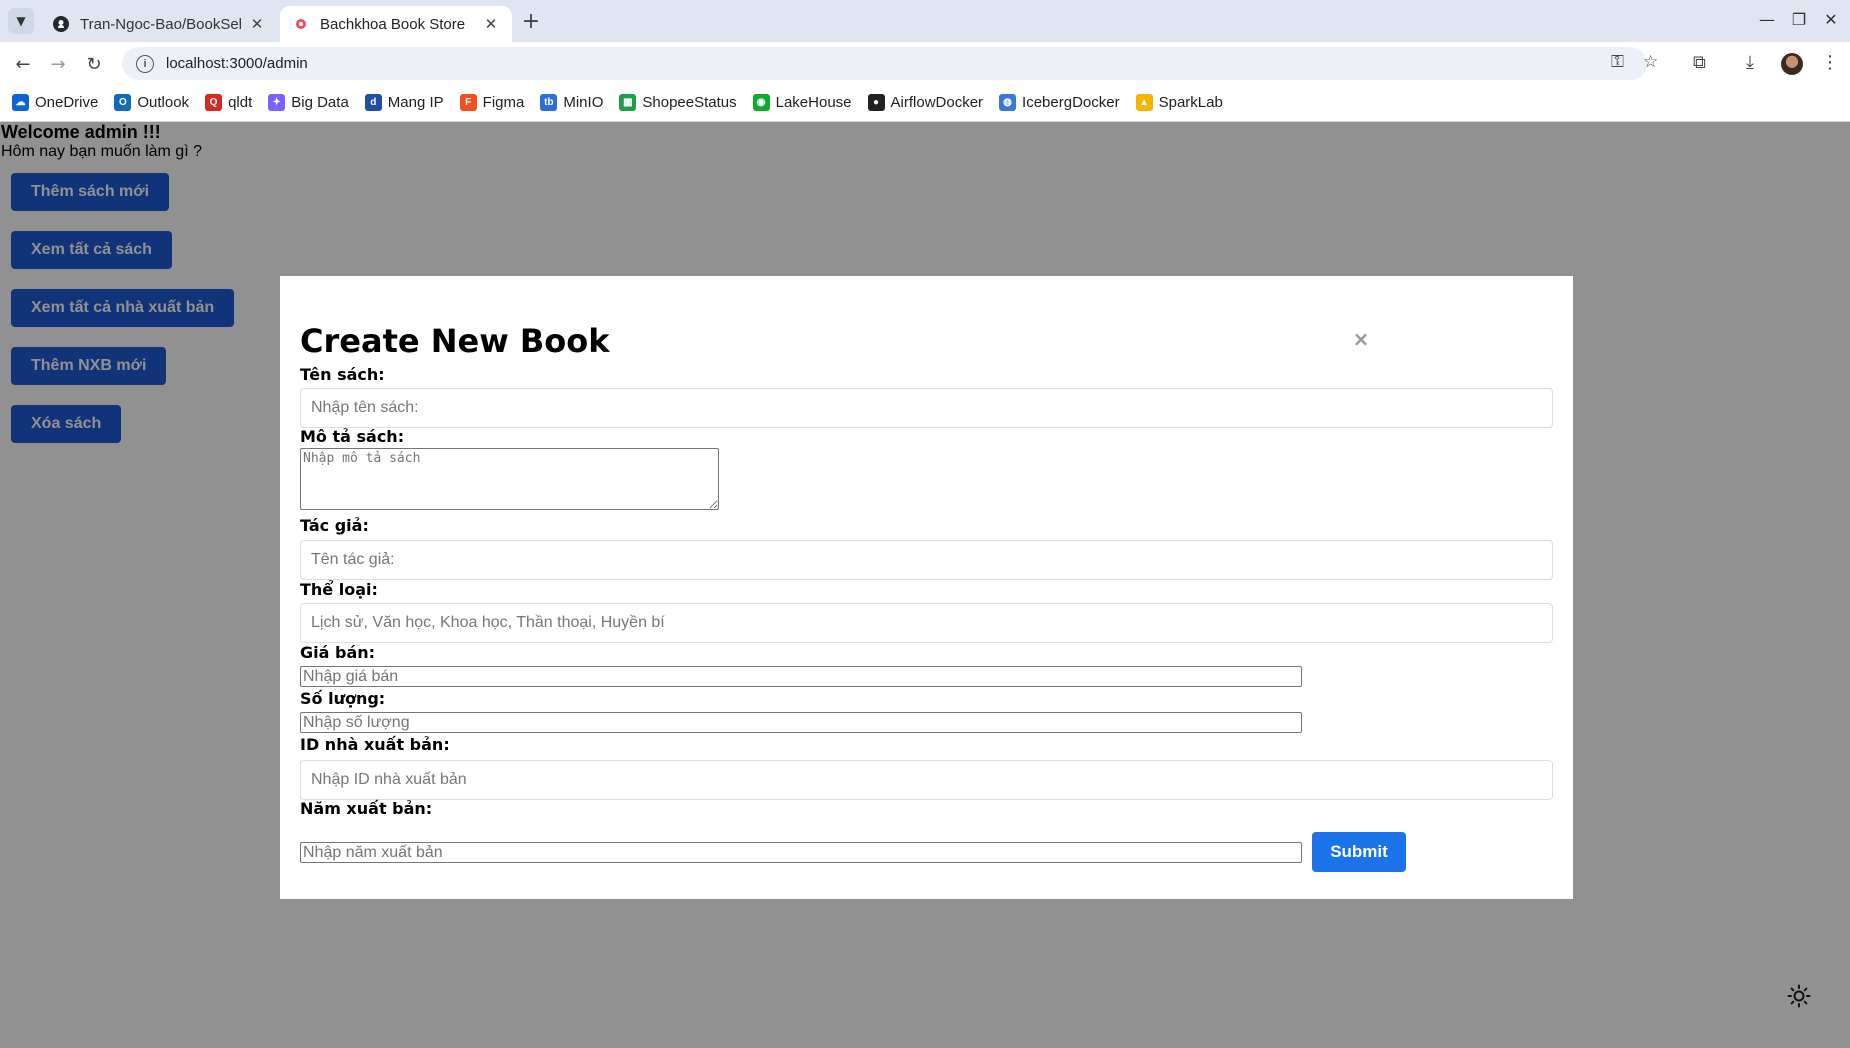  I want to click on bookmark-shopeestatus: ▦ ShopeeStatus, so click(678, 102).